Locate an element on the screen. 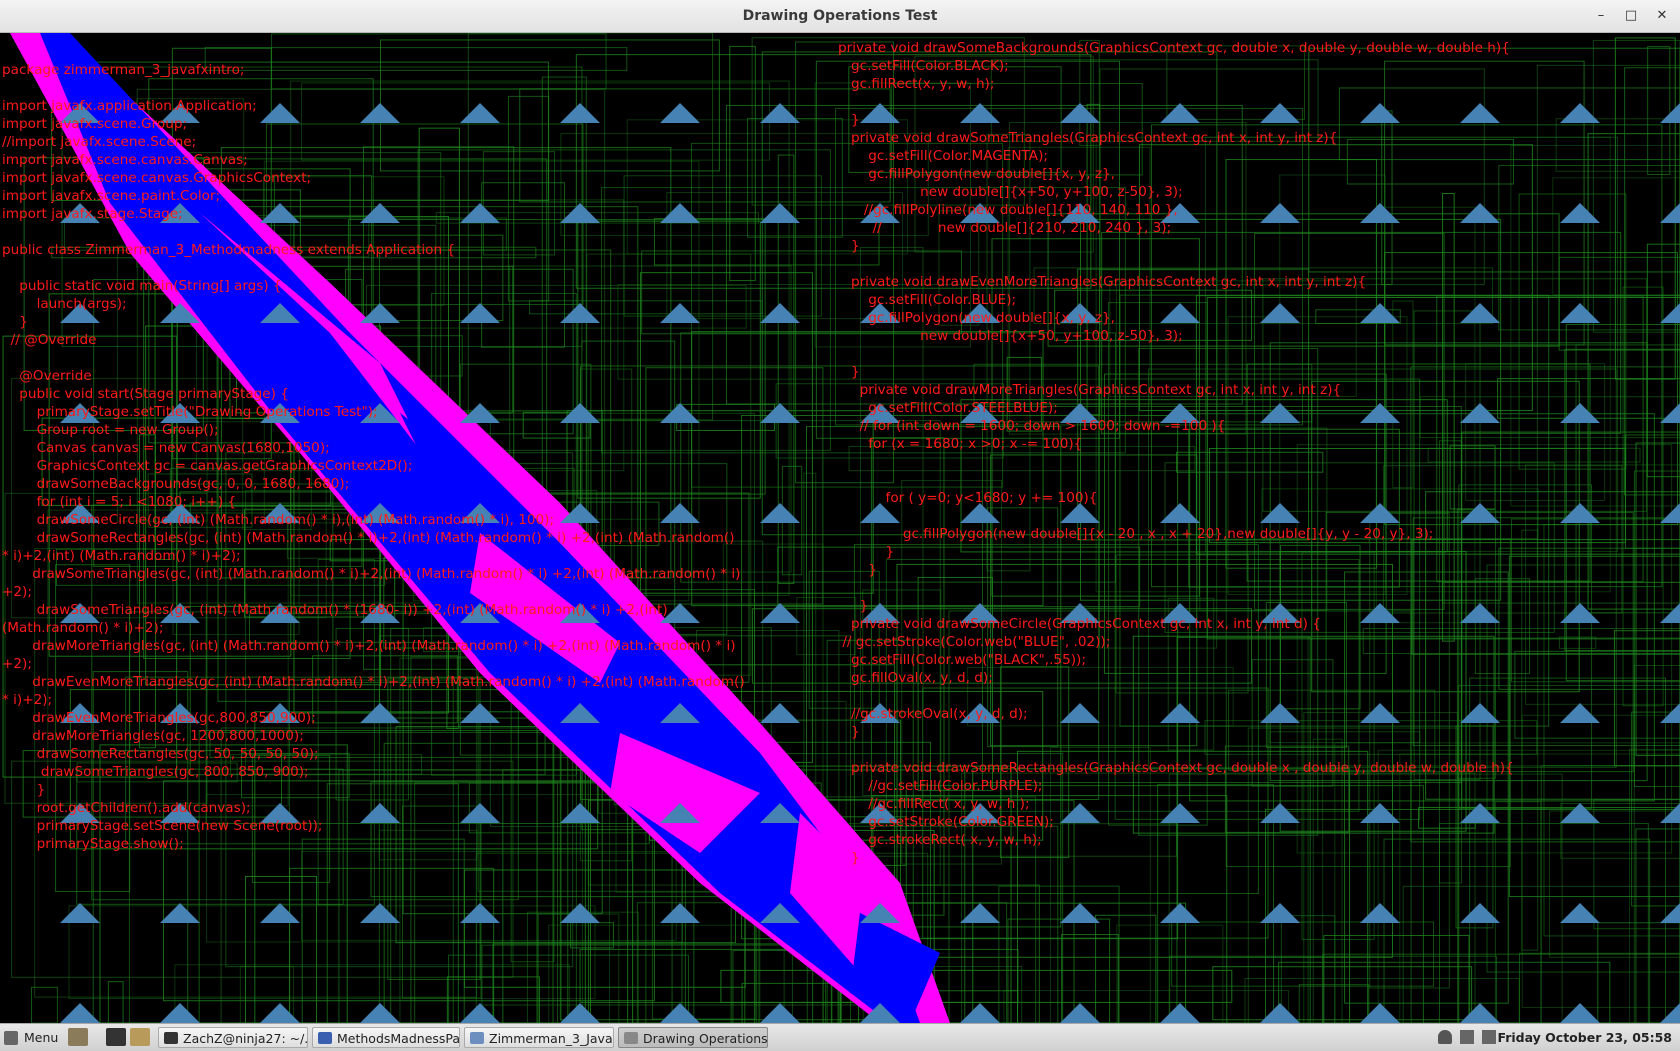 Image resolution: width=1680 pixels, height=1051 pixels. window-title: Drawing Operations Test is located at coordinates (840, 16).